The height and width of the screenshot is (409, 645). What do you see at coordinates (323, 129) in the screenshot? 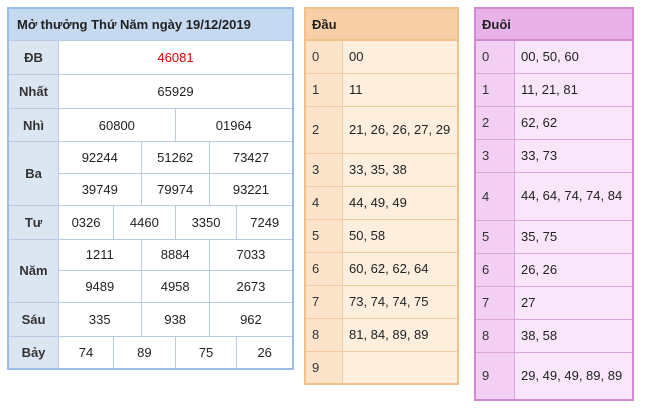
I see `dau-key: 2` at bounding box center [323, 129].